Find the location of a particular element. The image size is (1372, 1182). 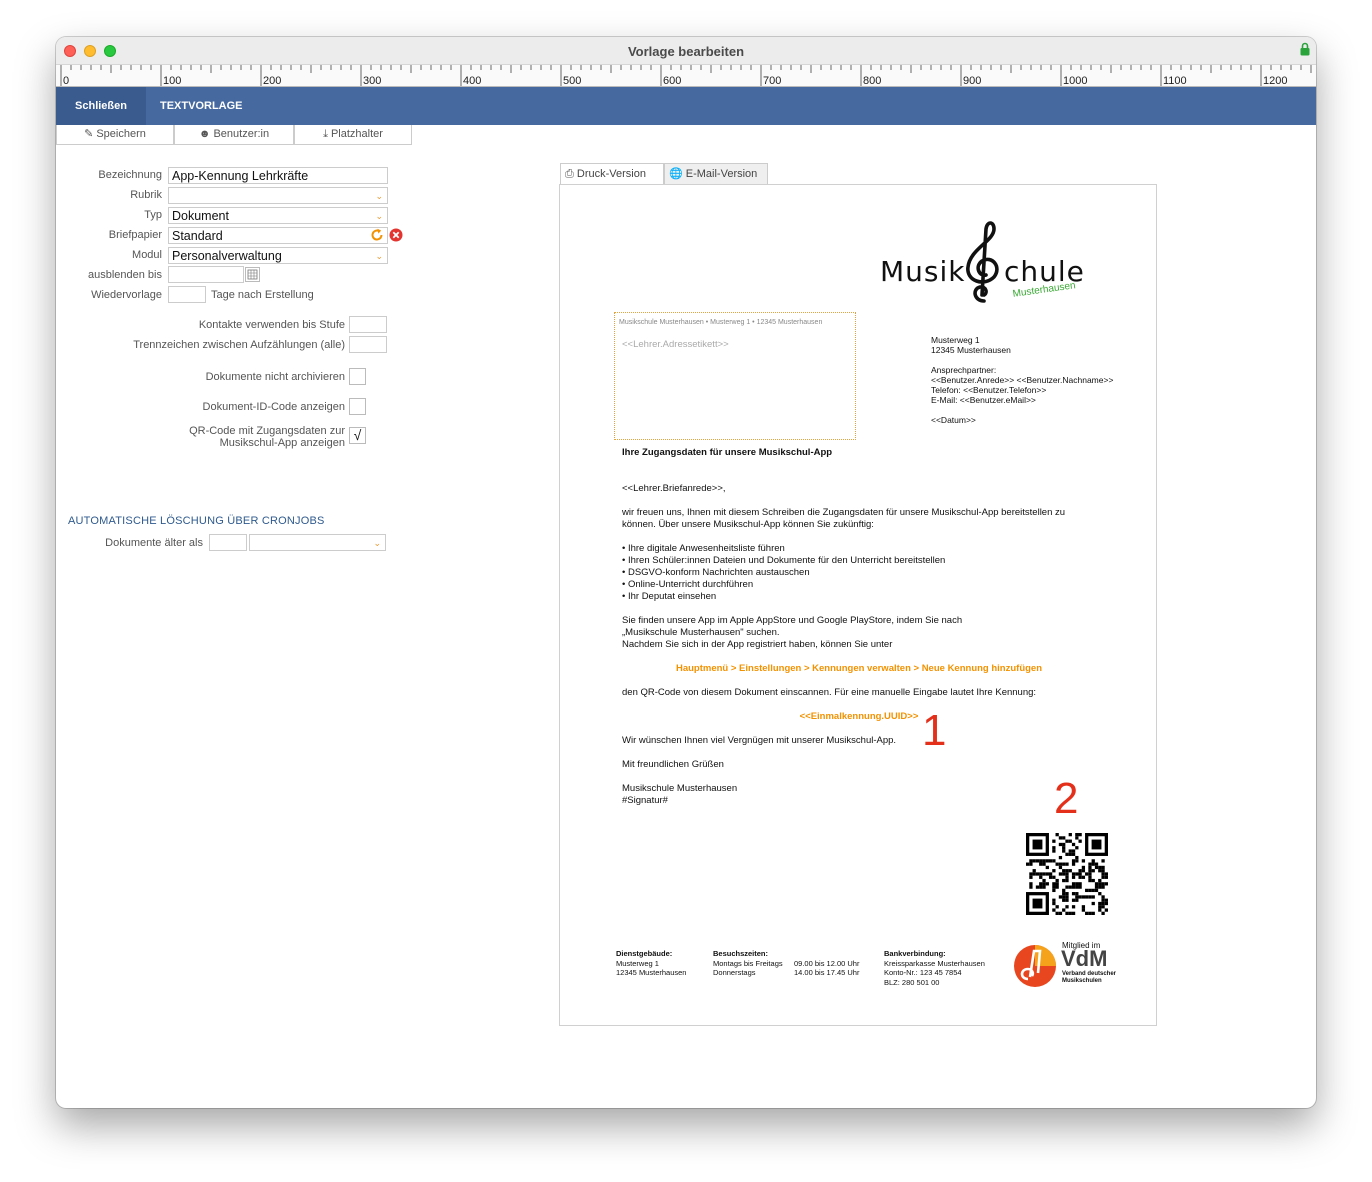

ruler-label: 300 is located at coordinates (372, 81).